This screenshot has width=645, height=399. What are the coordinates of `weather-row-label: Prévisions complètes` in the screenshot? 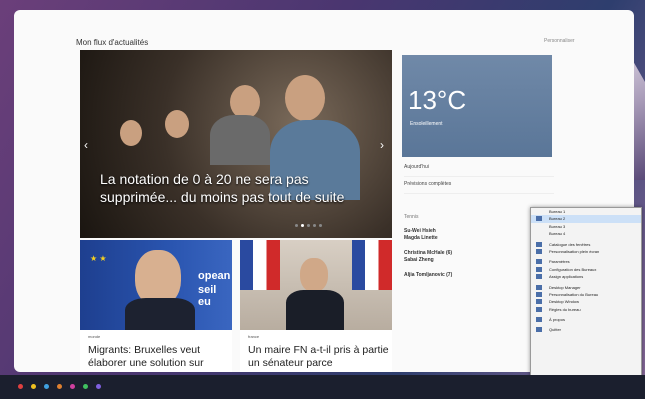 It's located at (428, 184).